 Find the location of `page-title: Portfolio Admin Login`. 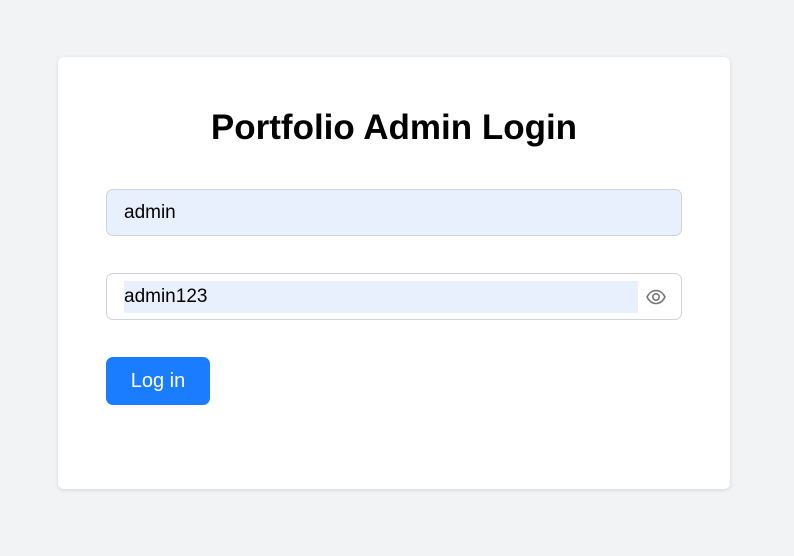

page-title: Portfolio Admin Login is located at coordinates (394, 127).